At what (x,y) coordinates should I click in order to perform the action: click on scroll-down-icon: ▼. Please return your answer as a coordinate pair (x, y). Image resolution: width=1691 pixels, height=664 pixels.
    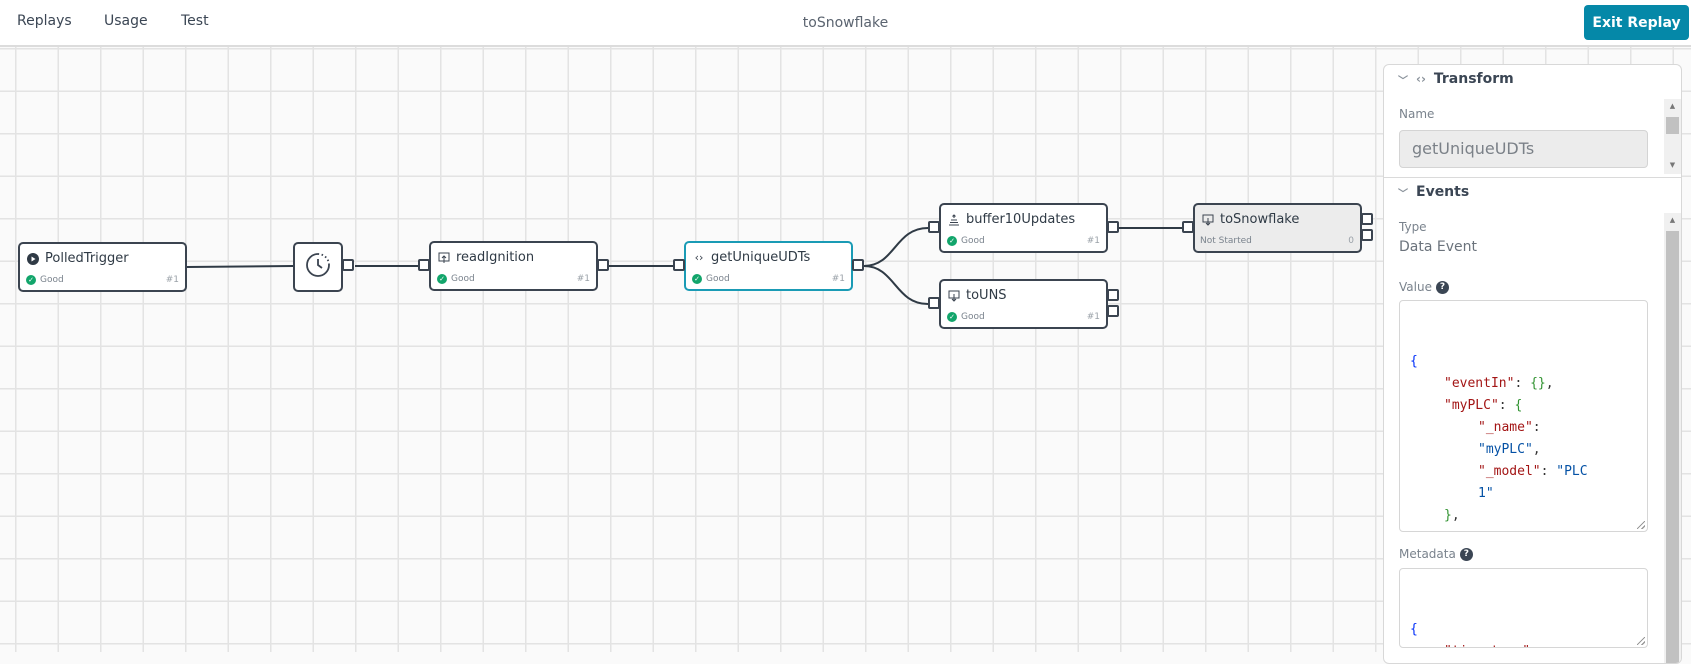
    Looking at the image, I should click on (1672, 165).